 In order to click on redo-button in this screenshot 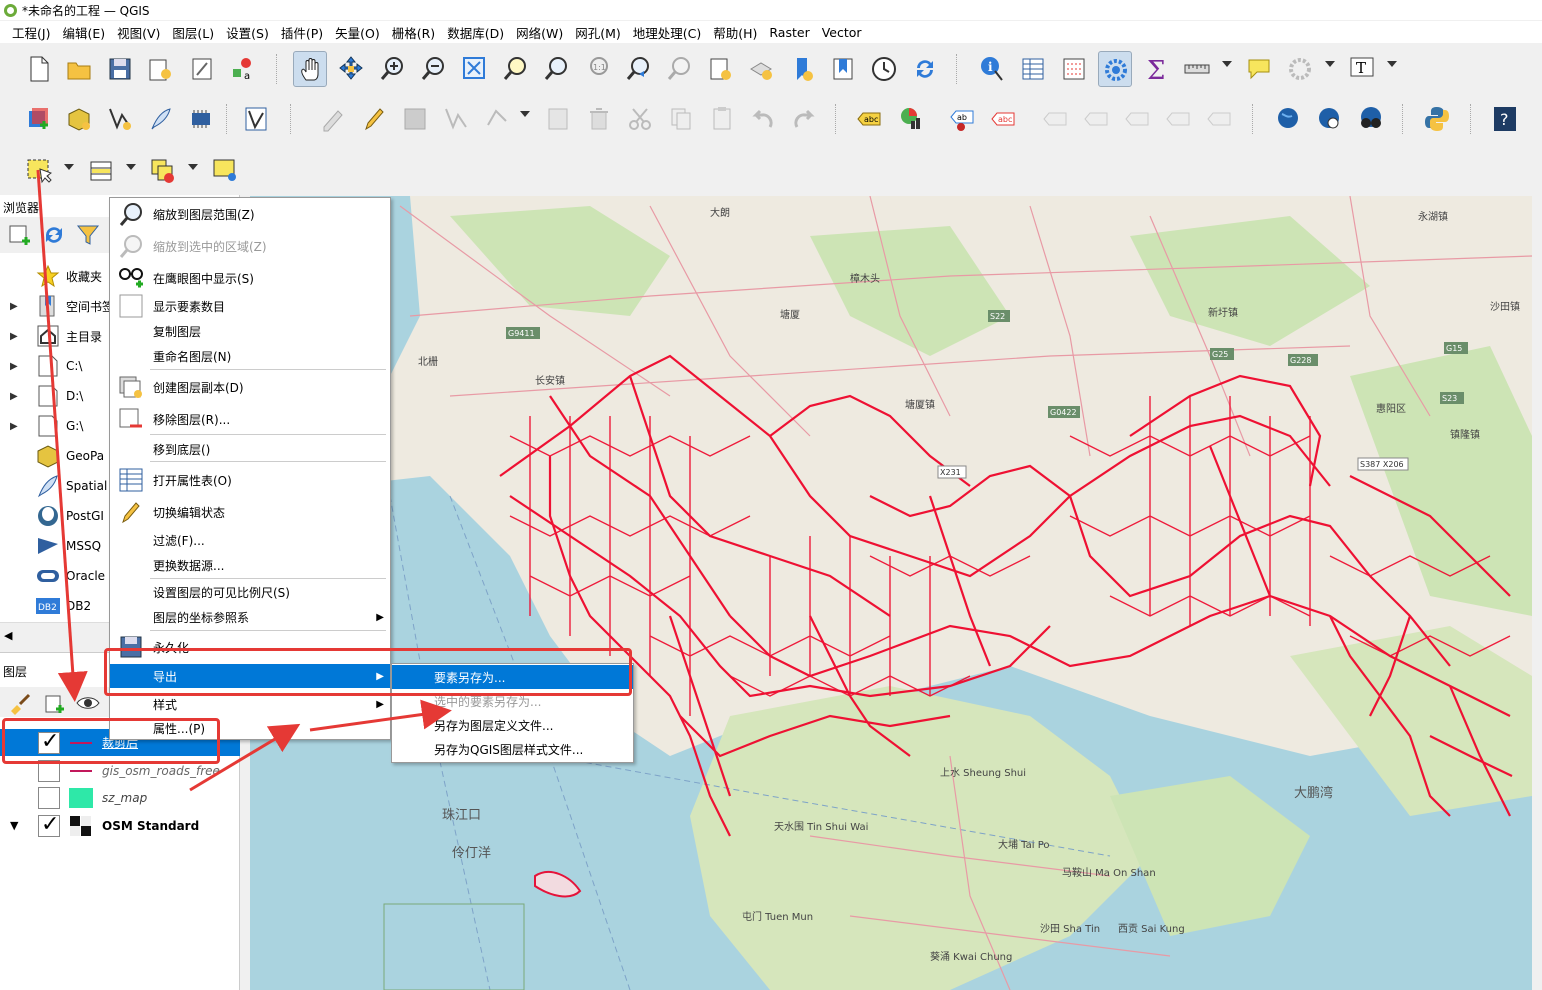, I will do `click(804, 119)`.